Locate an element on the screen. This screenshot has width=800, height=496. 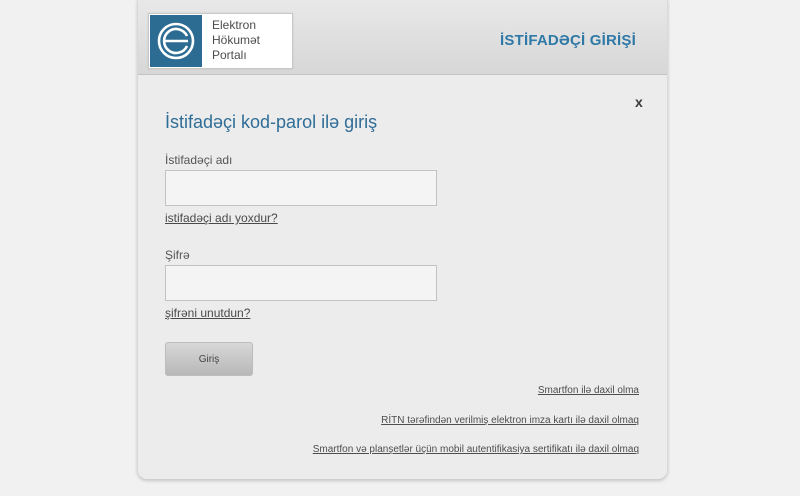
portal-logo-text: Elektron Hökumət Portalı is located at coordinates (236, 40).